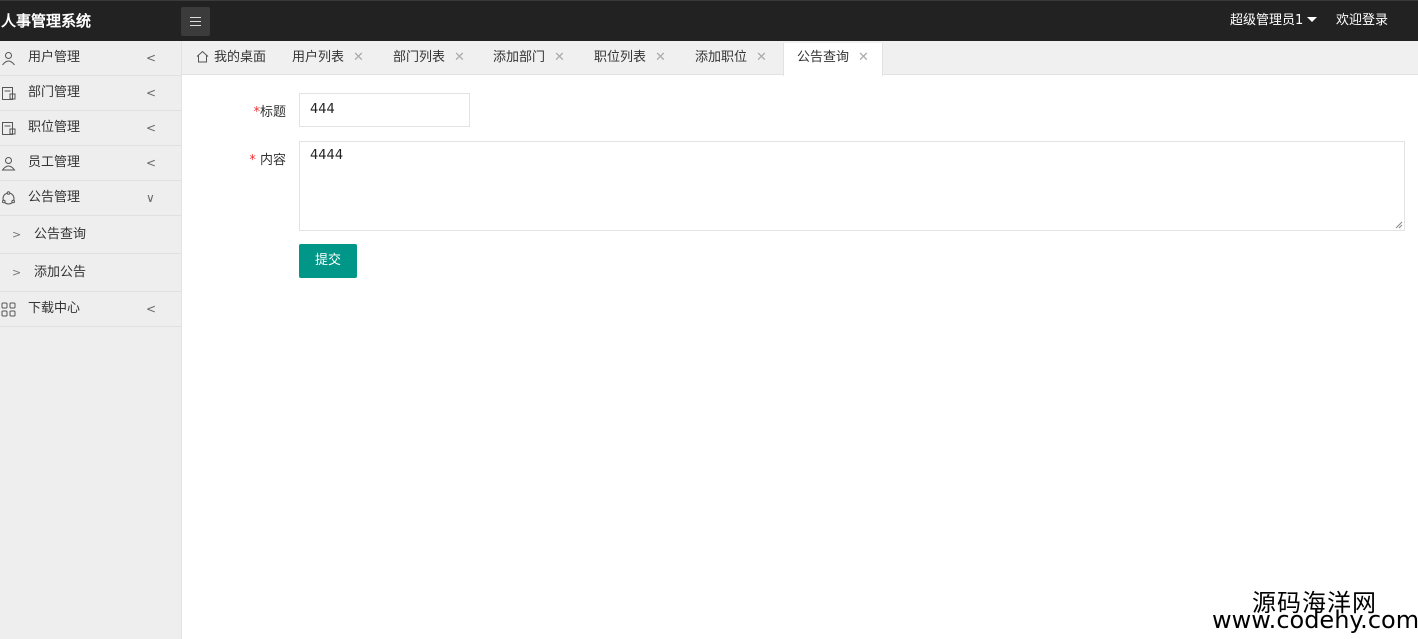 This screenshot has width=1418, height=639. I want to click on position-icon, so click(9, 128).